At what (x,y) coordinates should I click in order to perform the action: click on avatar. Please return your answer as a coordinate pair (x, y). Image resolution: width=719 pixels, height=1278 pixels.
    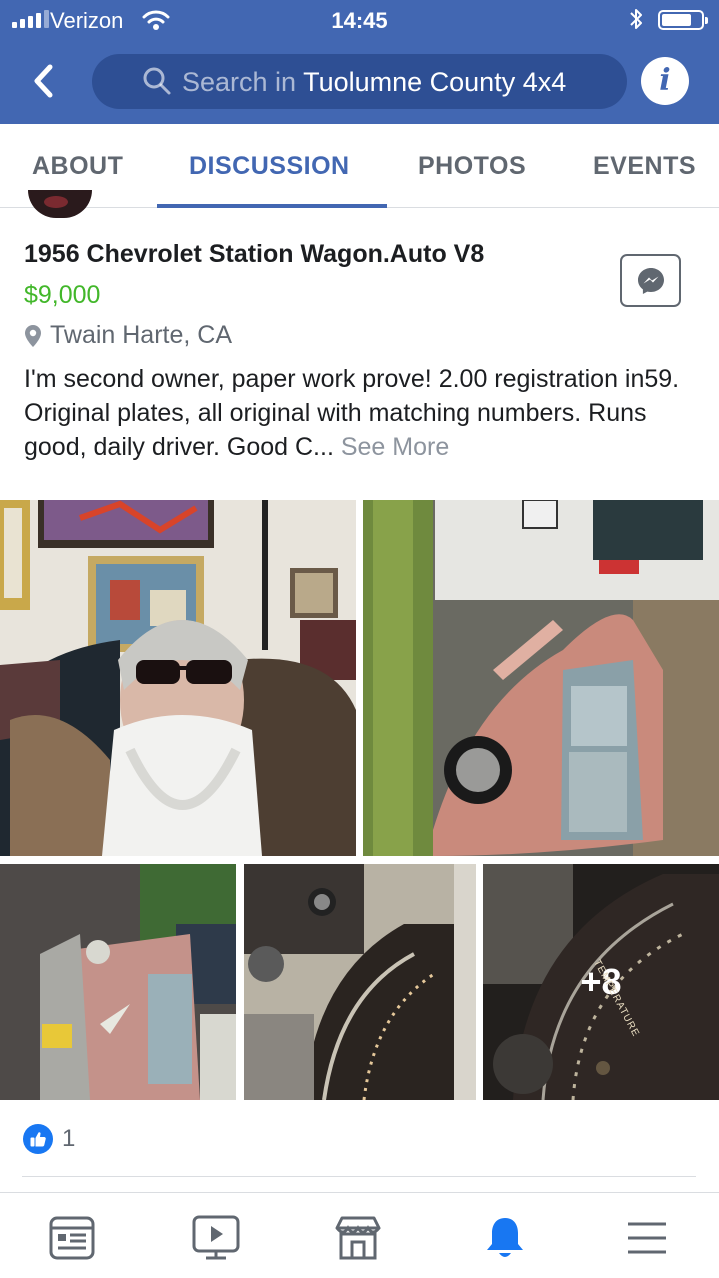
    Looking at the image, I should click on (60, 204).